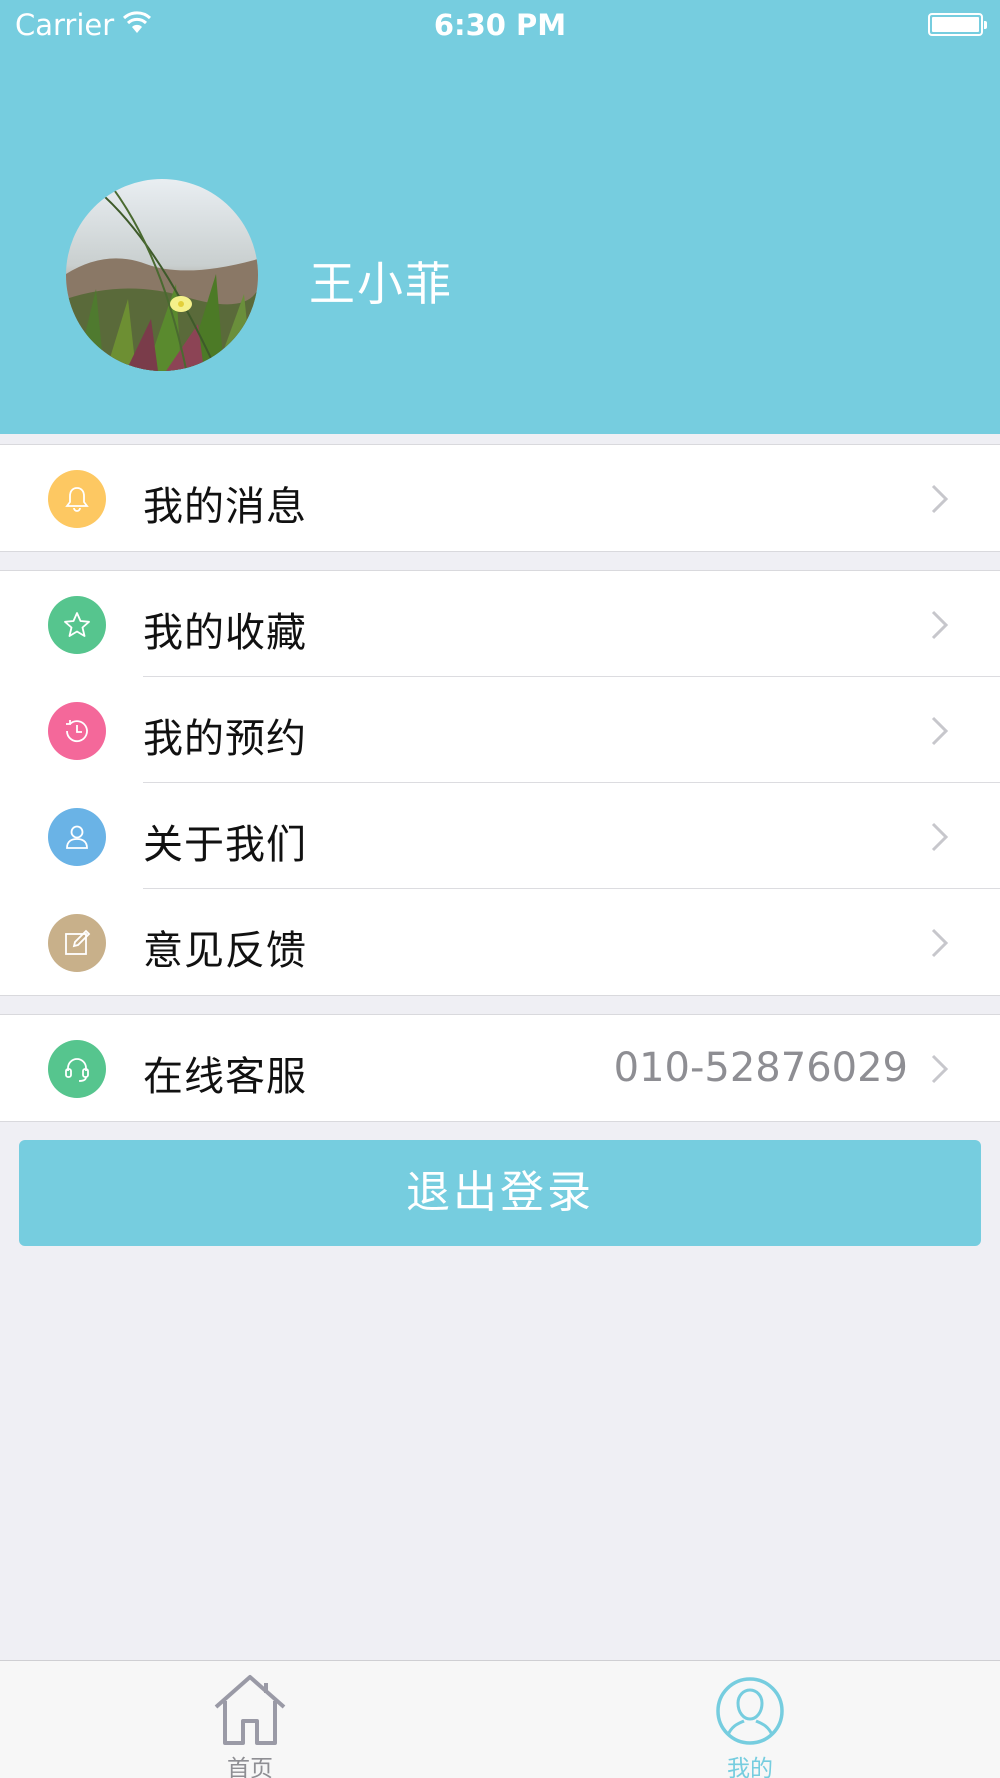 This screenshot has height=1778, width=1000. Describe the element at coordinates (250, 1767) in the screenshot. I see `tab-label: 首页` at that location.